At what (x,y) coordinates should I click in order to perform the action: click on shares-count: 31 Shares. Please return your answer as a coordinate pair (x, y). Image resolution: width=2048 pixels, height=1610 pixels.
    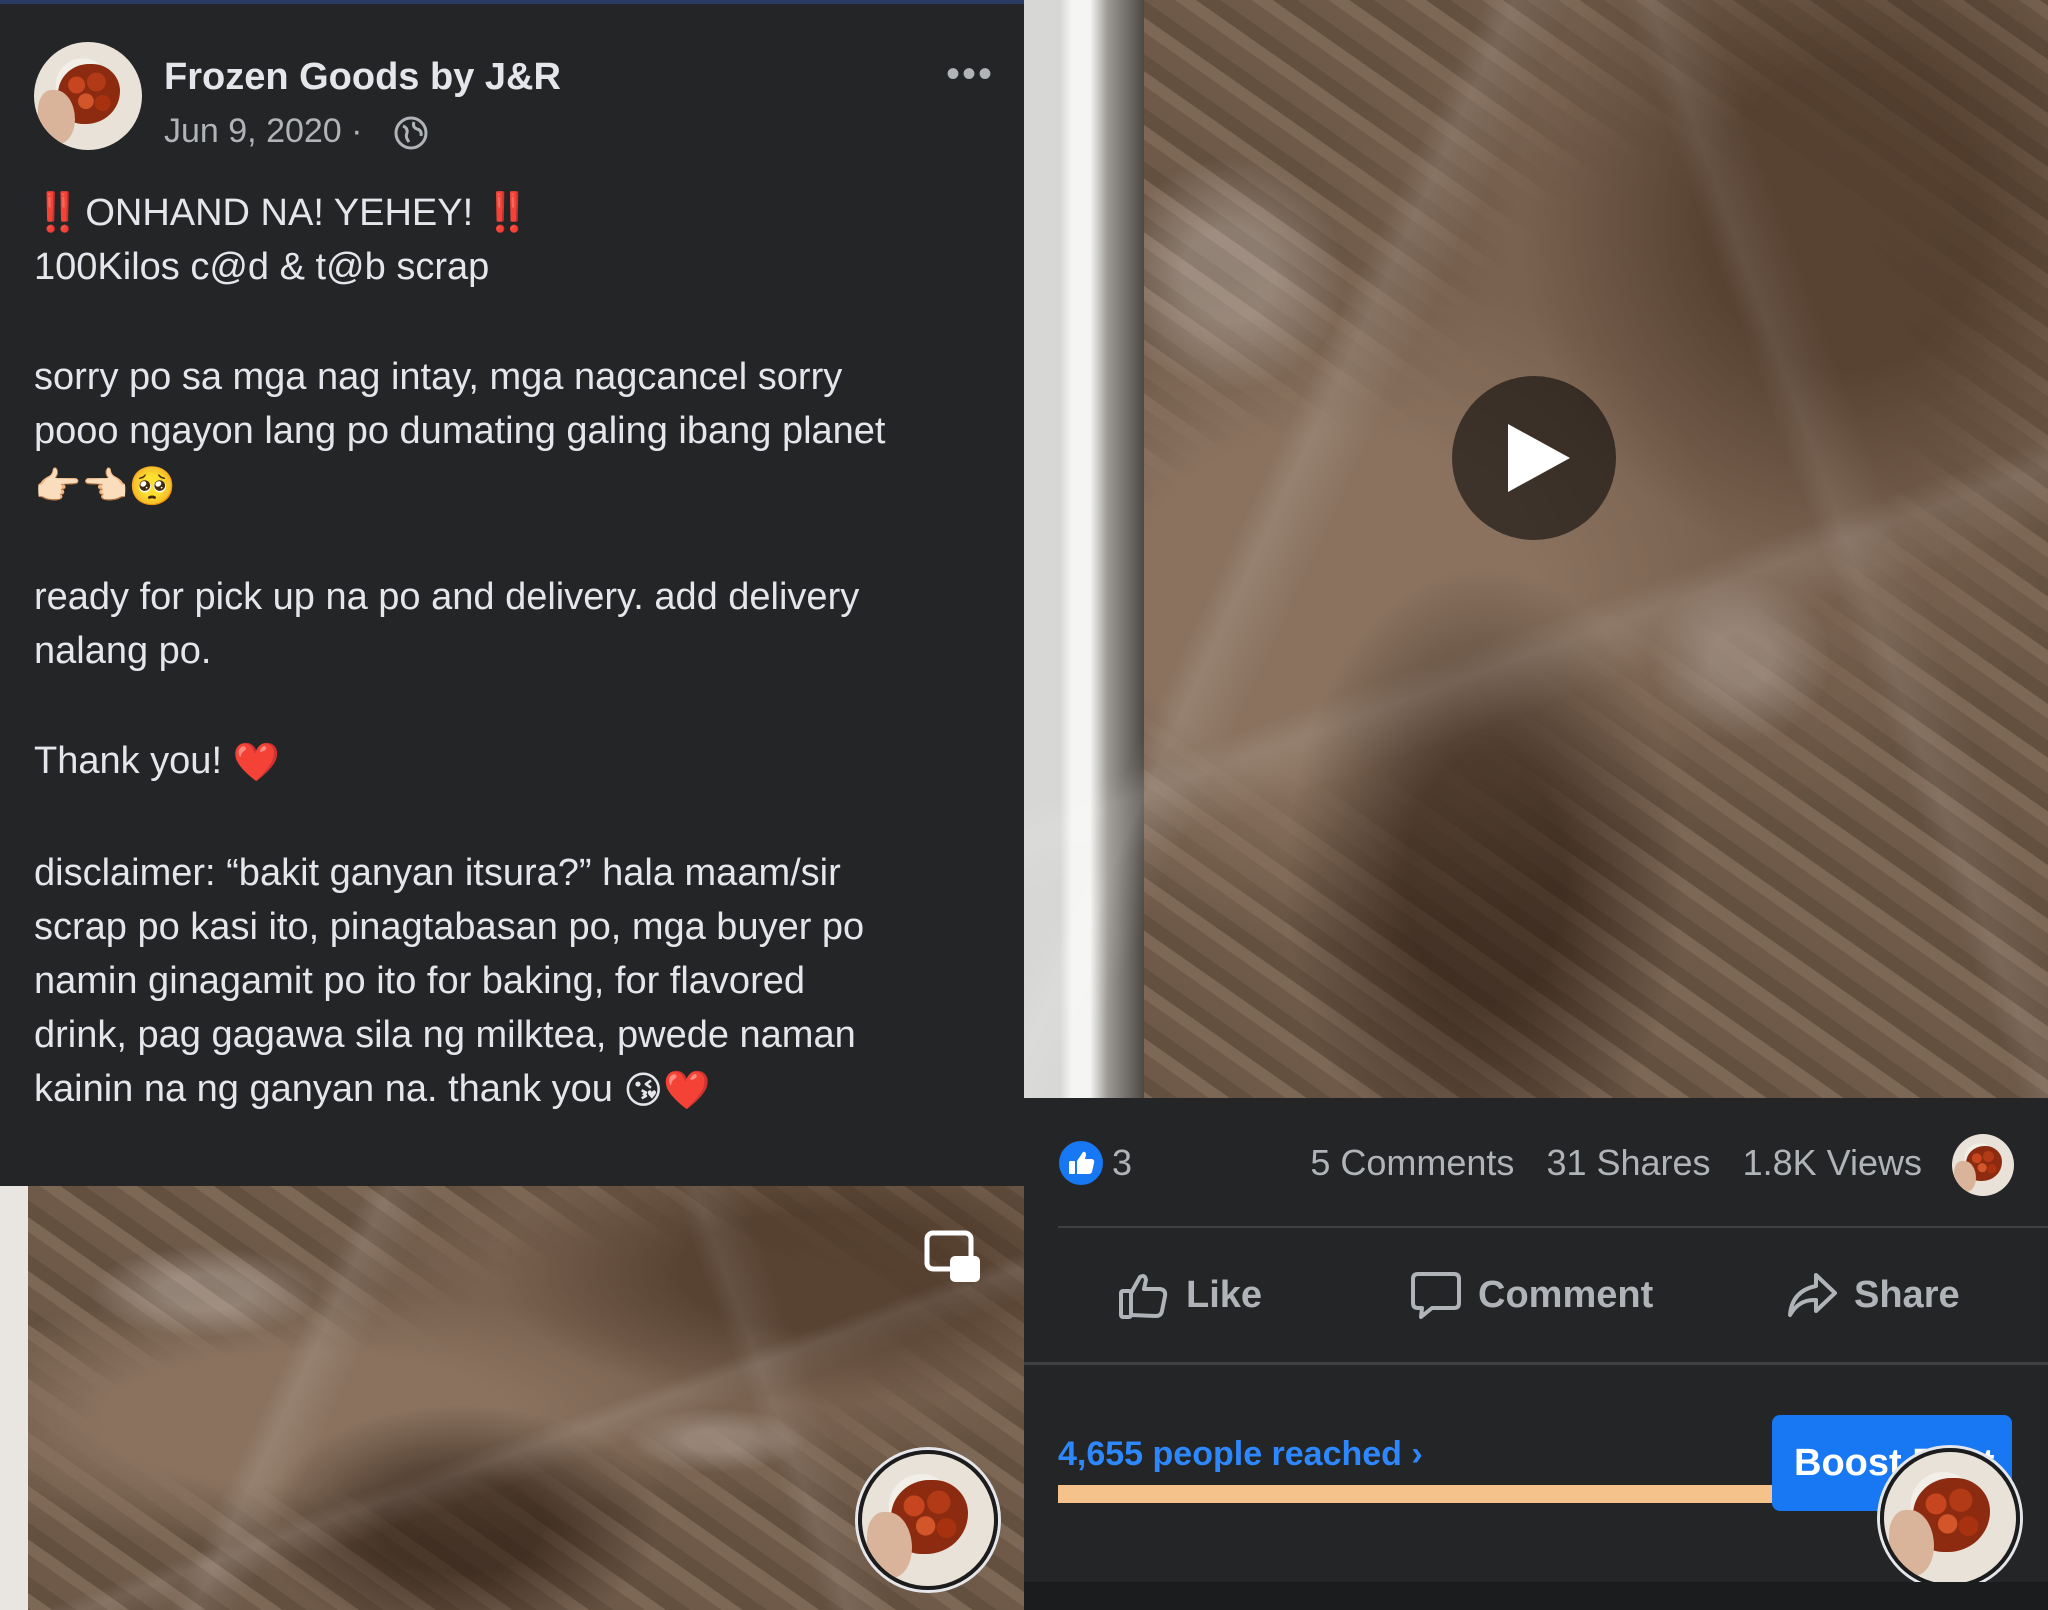
    Looking at the image, I should click on (1628, 1162).